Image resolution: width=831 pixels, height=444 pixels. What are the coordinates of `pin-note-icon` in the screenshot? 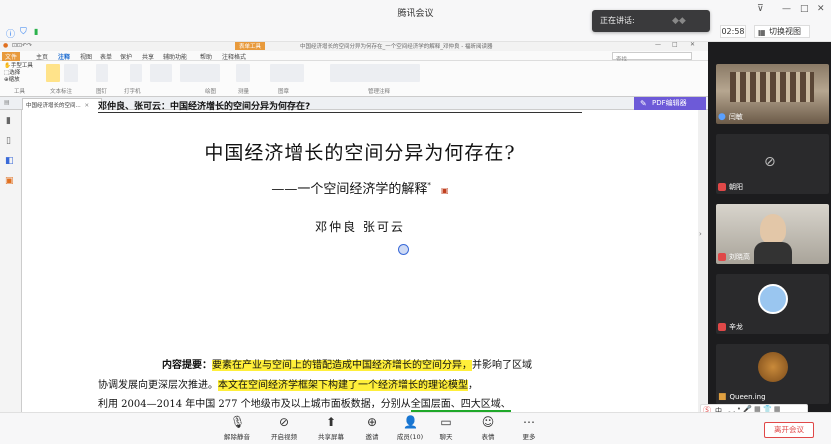 It's located at (102, 73).